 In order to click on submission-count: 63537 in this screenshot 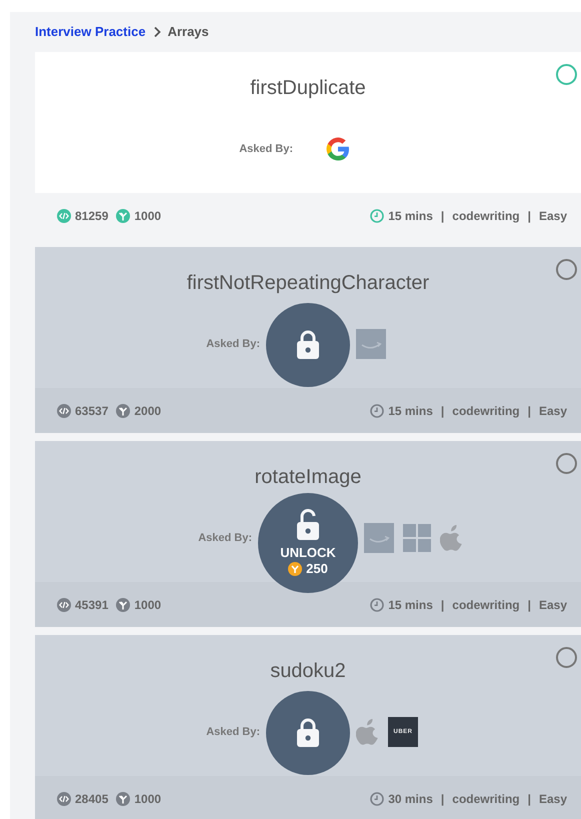, I will do `click(91, 411)`.